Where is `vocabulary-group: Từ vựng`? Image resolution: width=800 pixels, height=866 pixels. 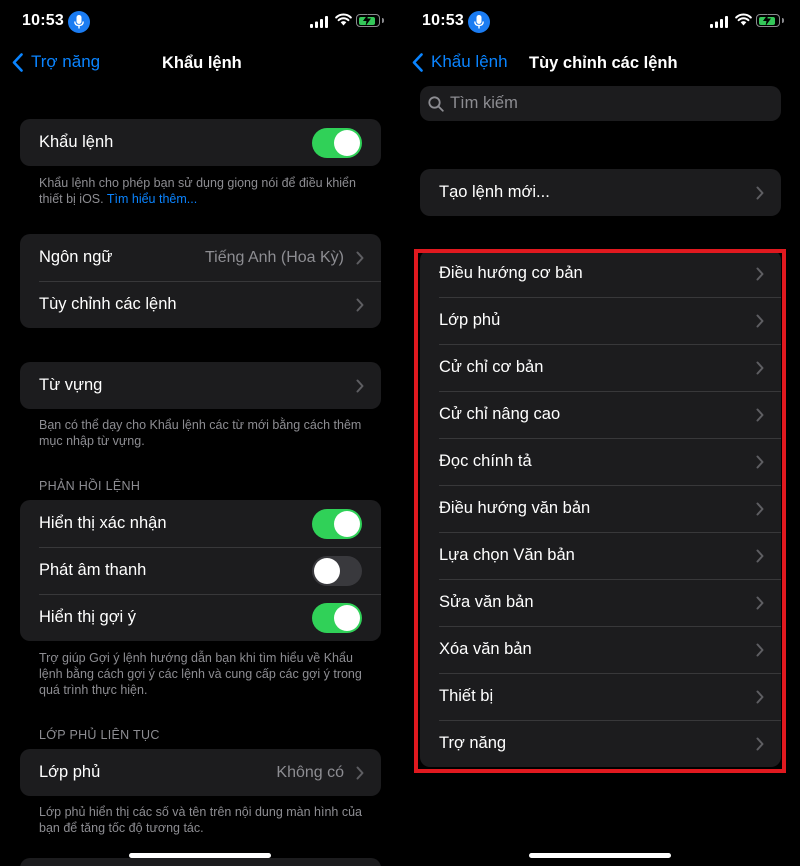
vocabulary-group: Từ vựng is located at coordinates (200, 385).